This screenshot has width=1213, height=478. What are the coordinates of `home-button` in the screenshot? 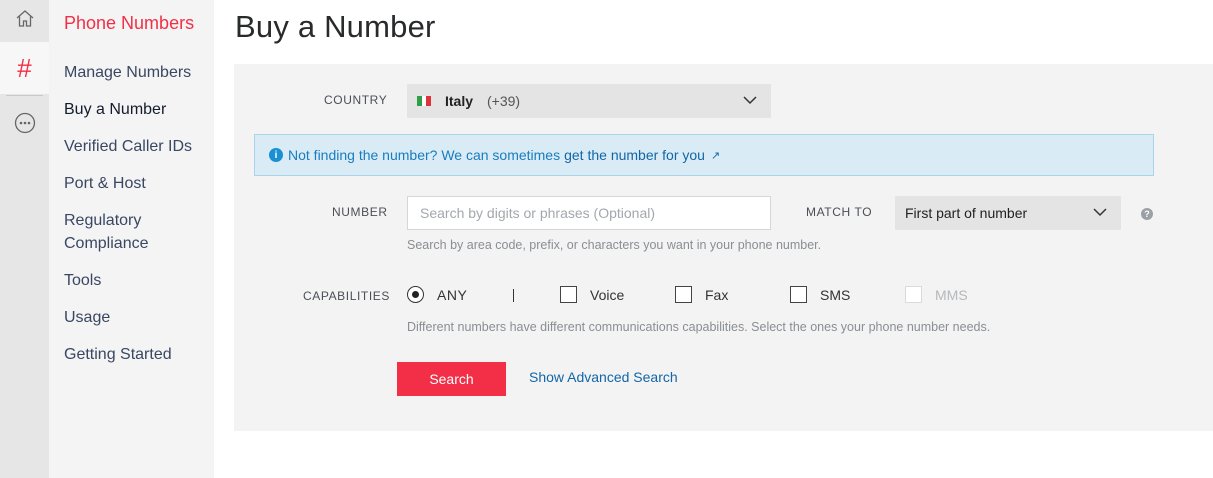 It's located at (24, 19).